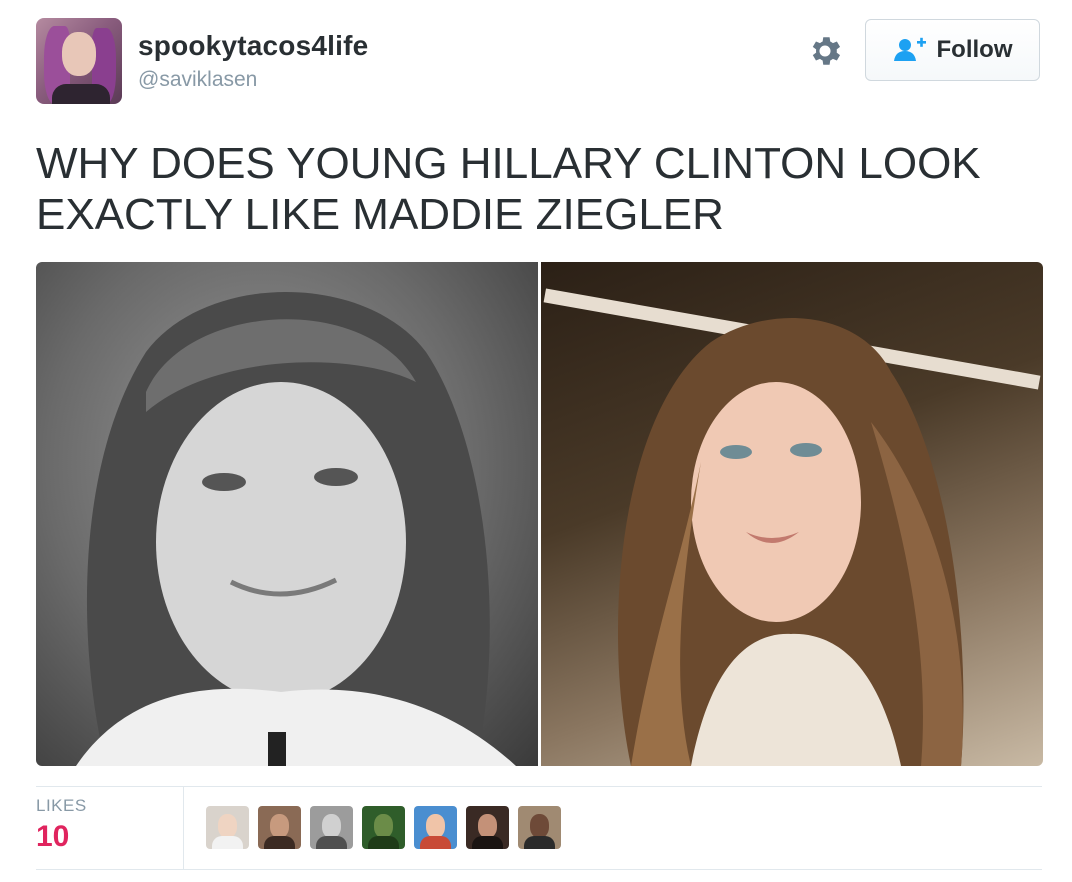  I want to click on avatar-face, so click(79, 54).